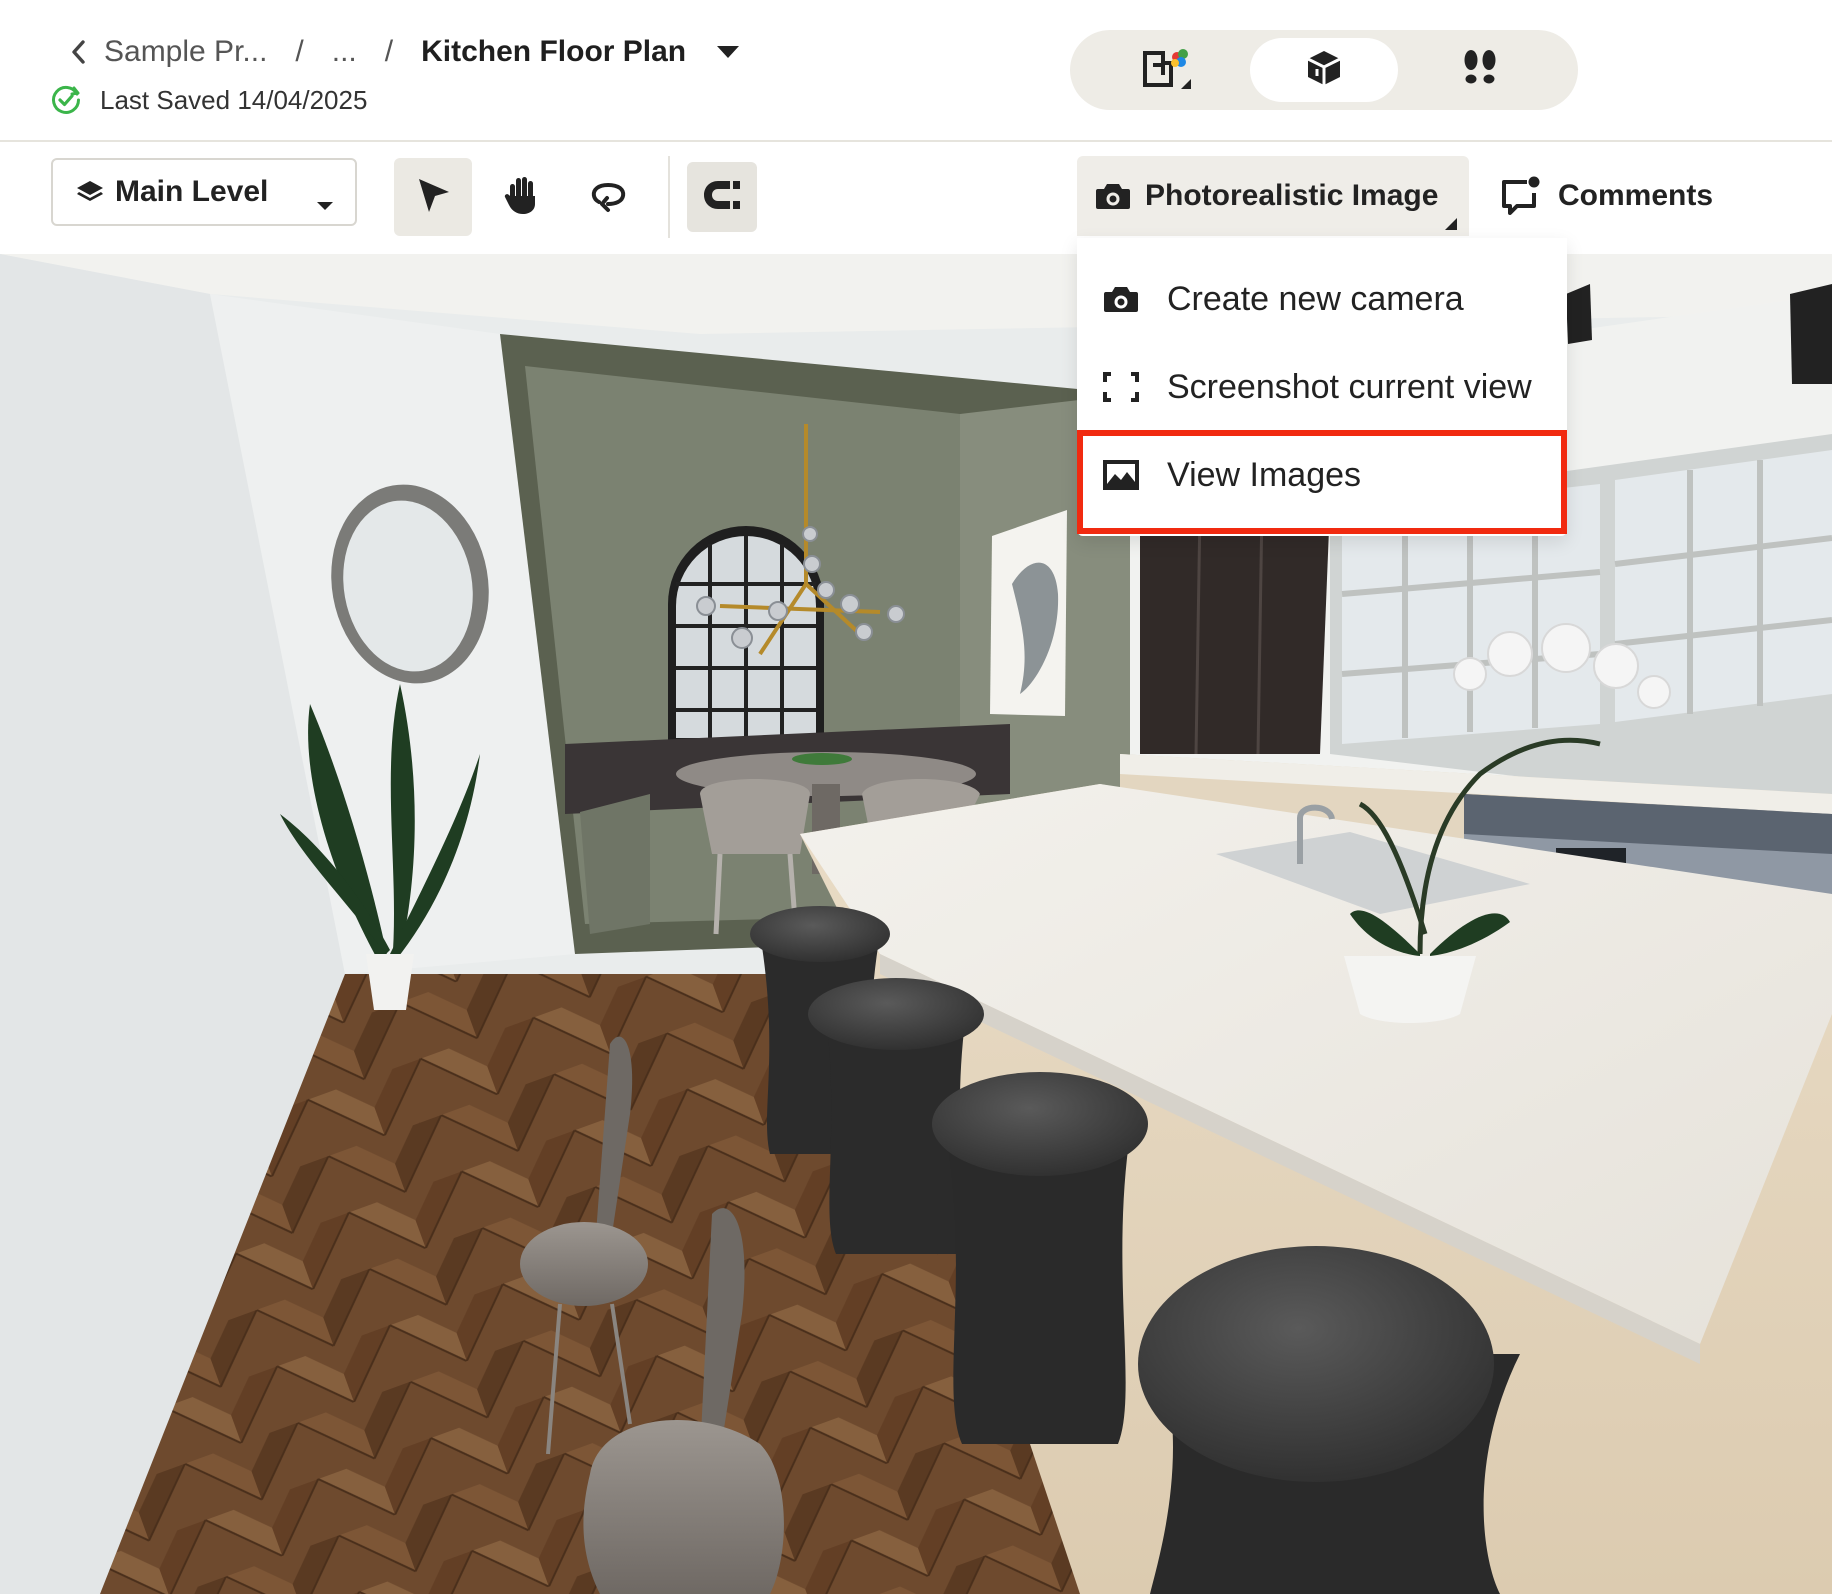 This screenshot has width=1832, height=1594. Describe the element at coordinates (234, 99) in the screenshot. I see `last-saved-text: Last Saved 14/04/2025` at that location.